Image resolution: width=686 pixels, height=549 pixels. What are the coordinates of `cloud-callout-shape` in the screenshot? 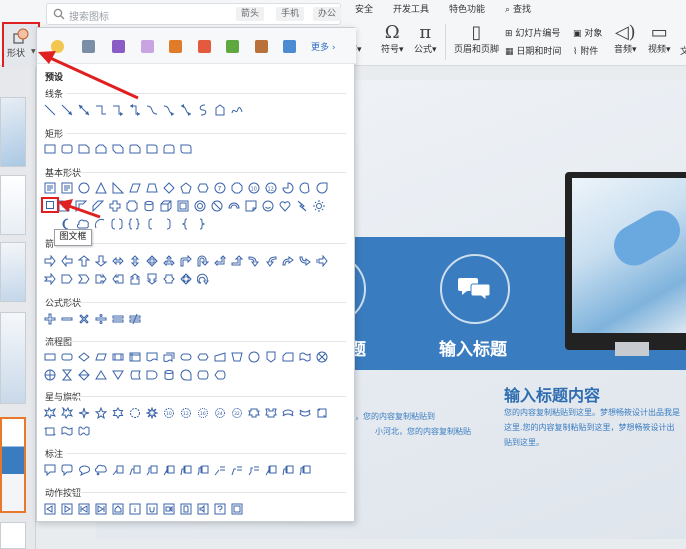 It's located at (101, 470).